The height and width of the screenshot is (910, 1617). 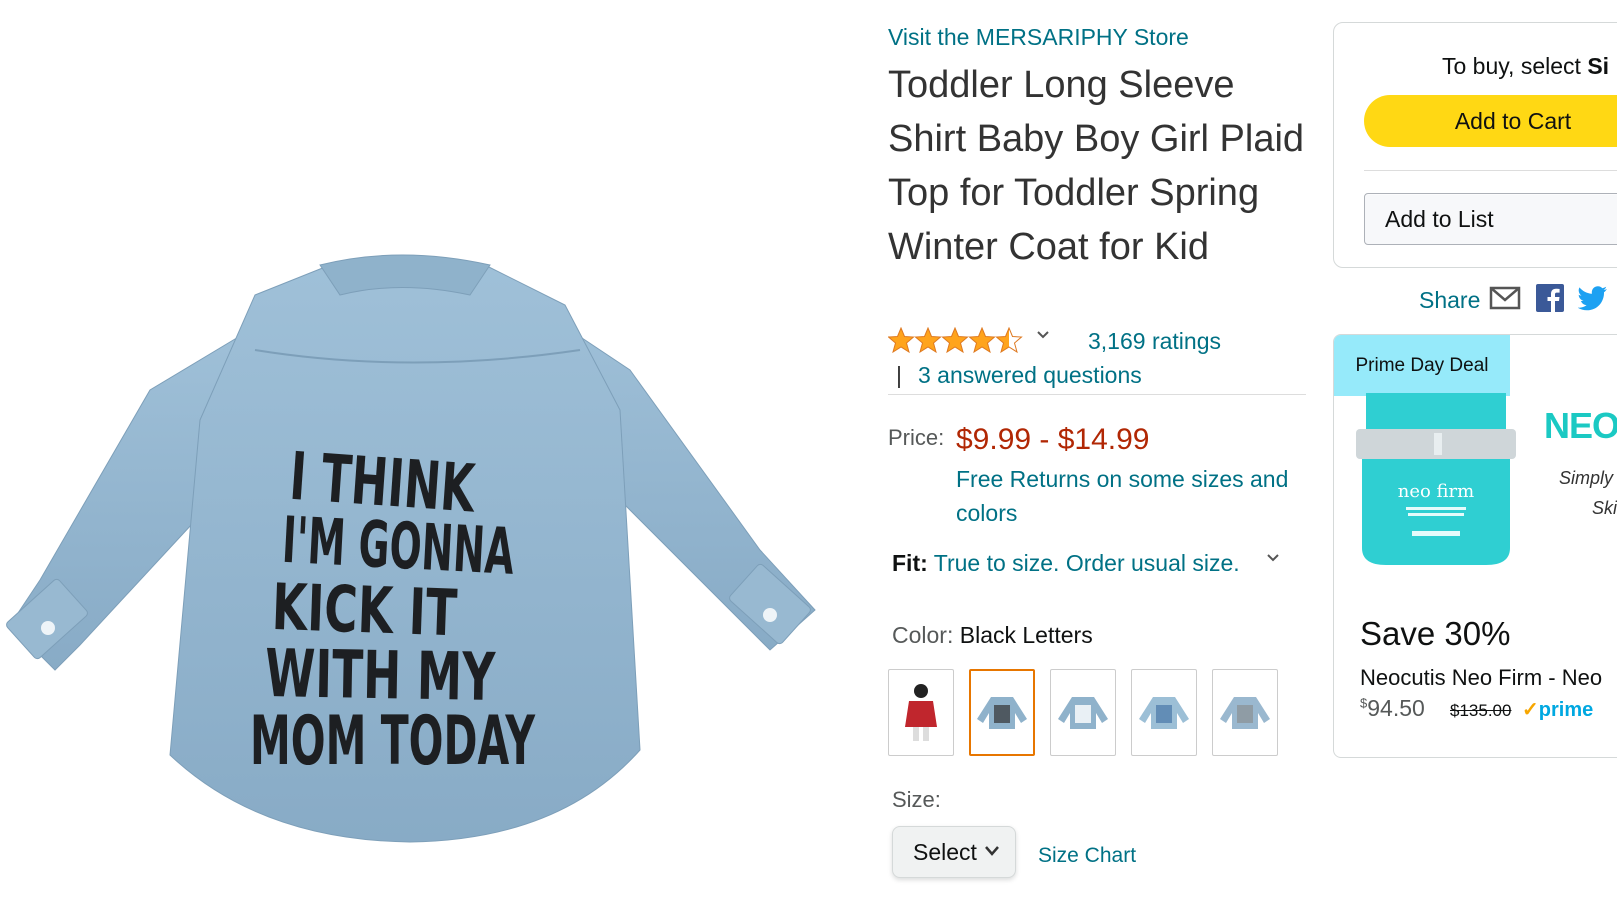 What do you see at coordinates (1436, 491) in the screenshot?
I see `jar-label: neo firm` at bounding box center [1436, 491].